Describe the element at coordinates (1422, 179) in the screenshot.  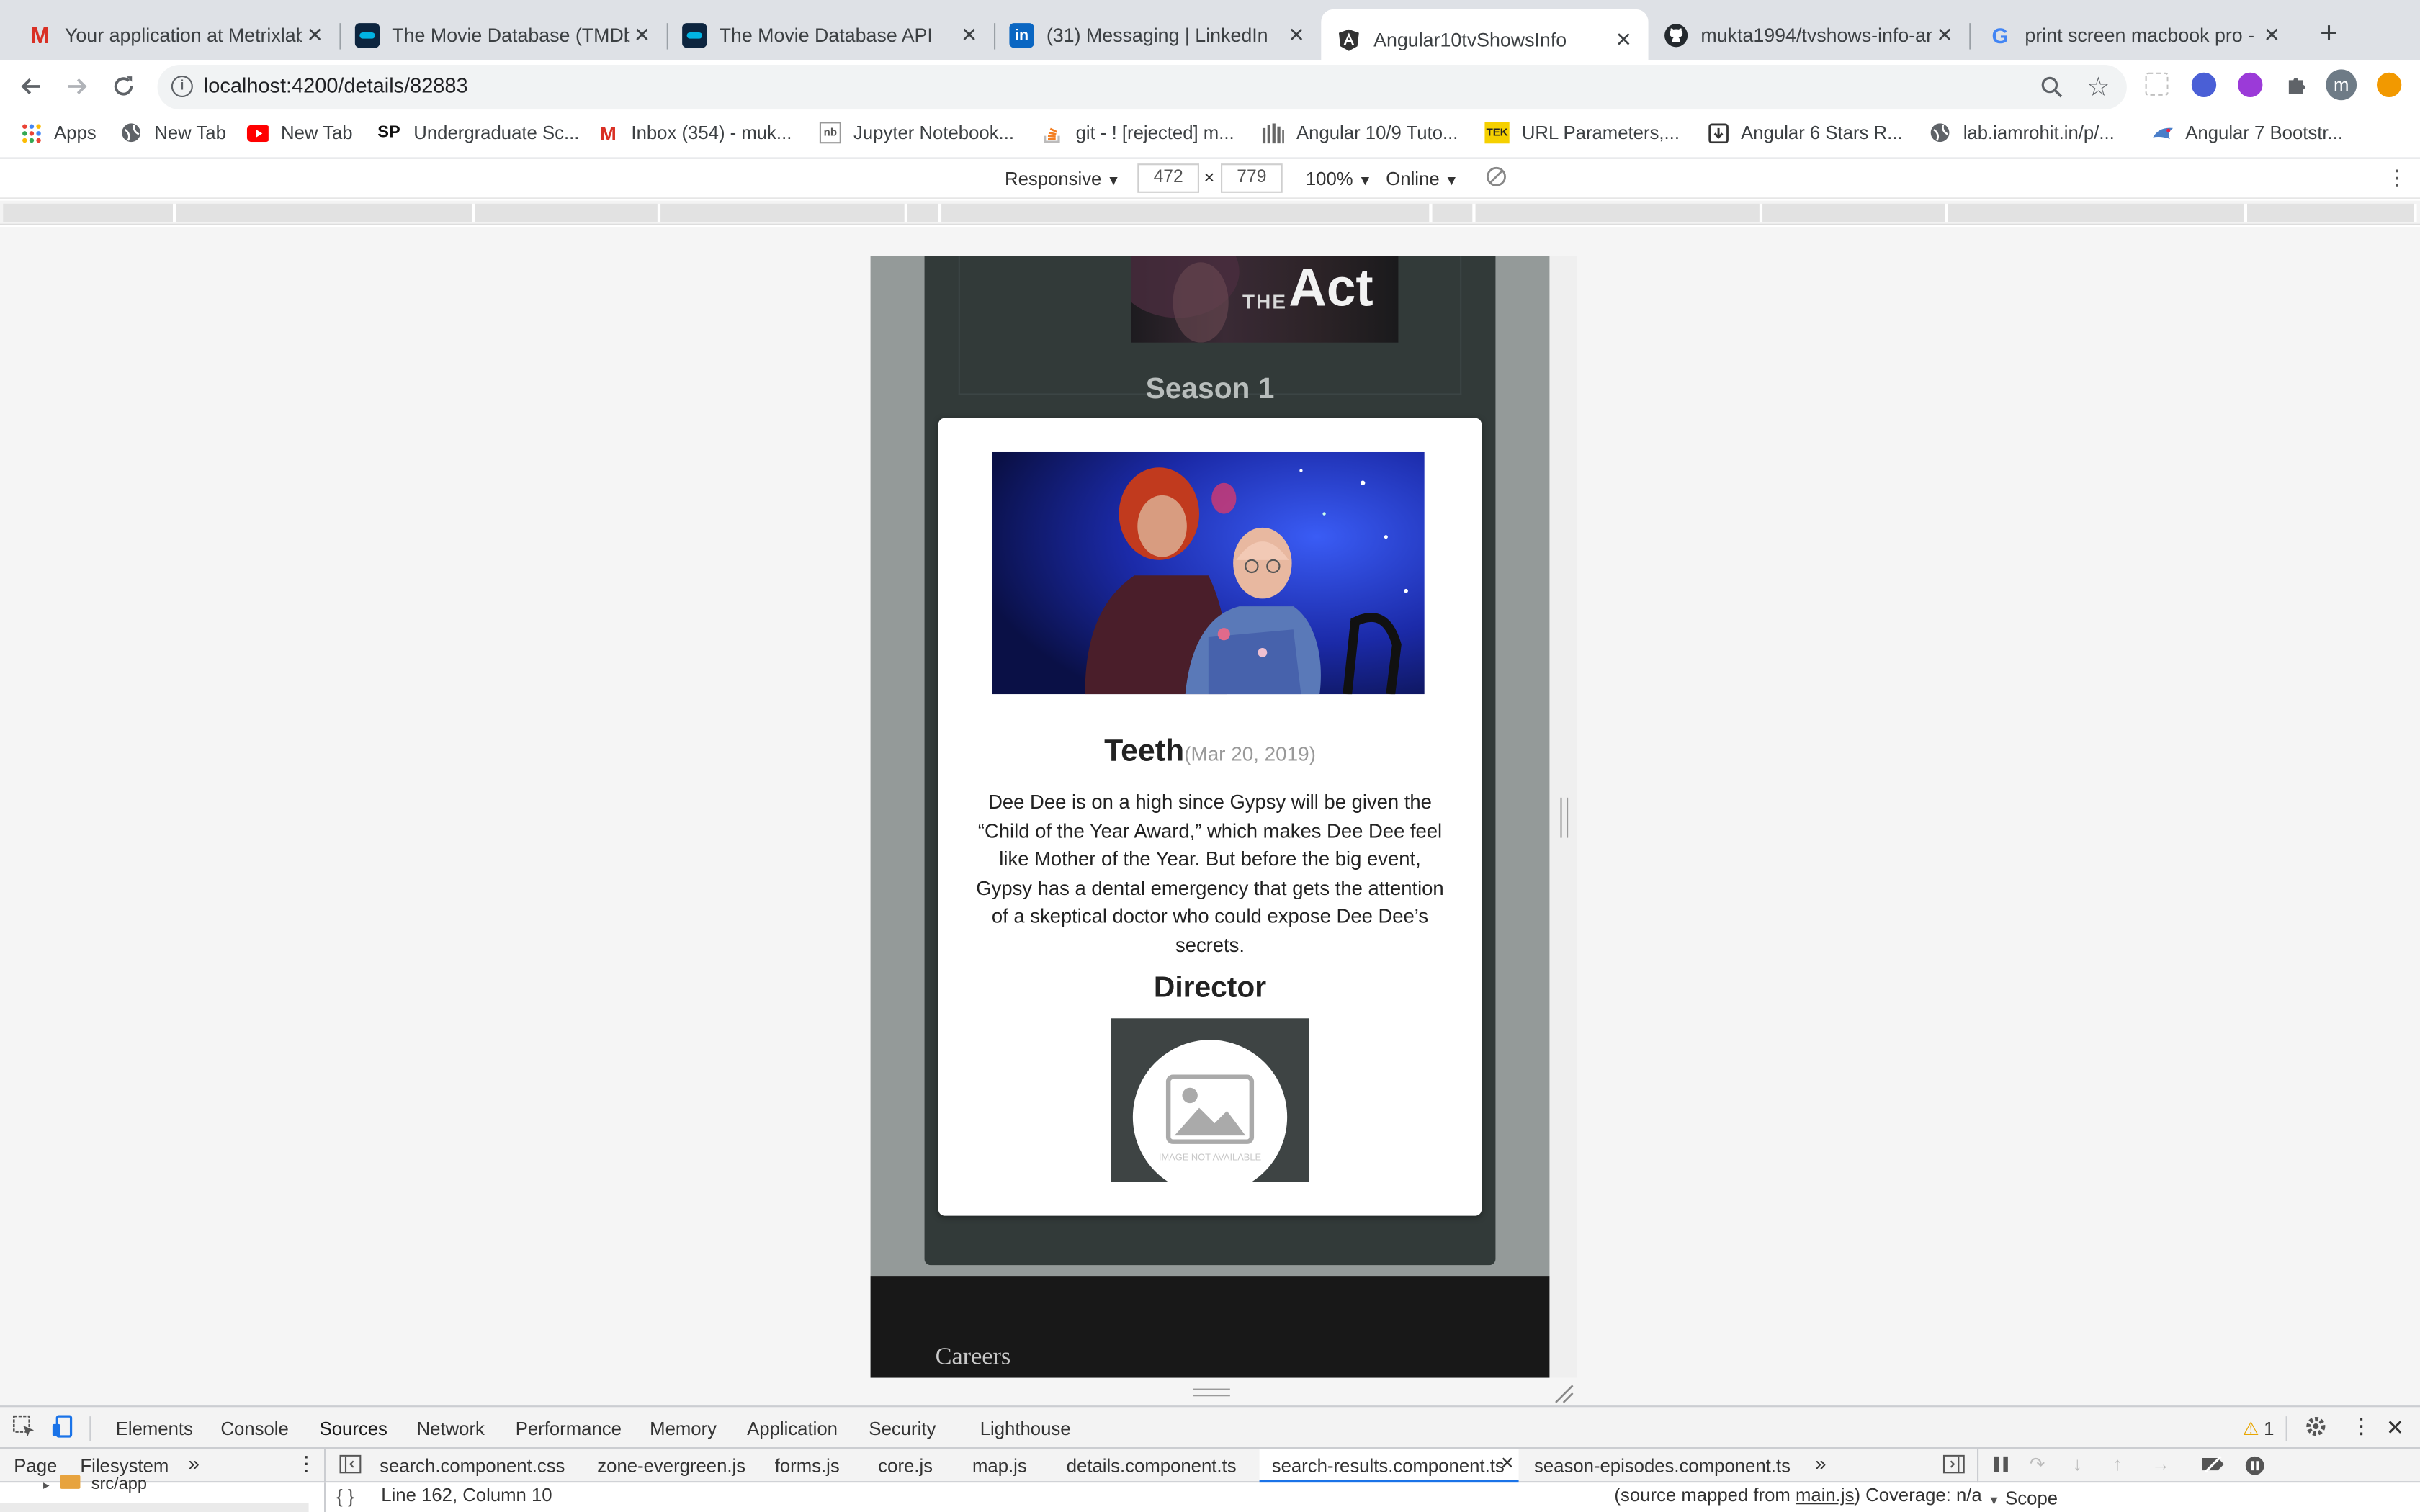
I see `network-throttle-dropdown: Online ▼` at that location.